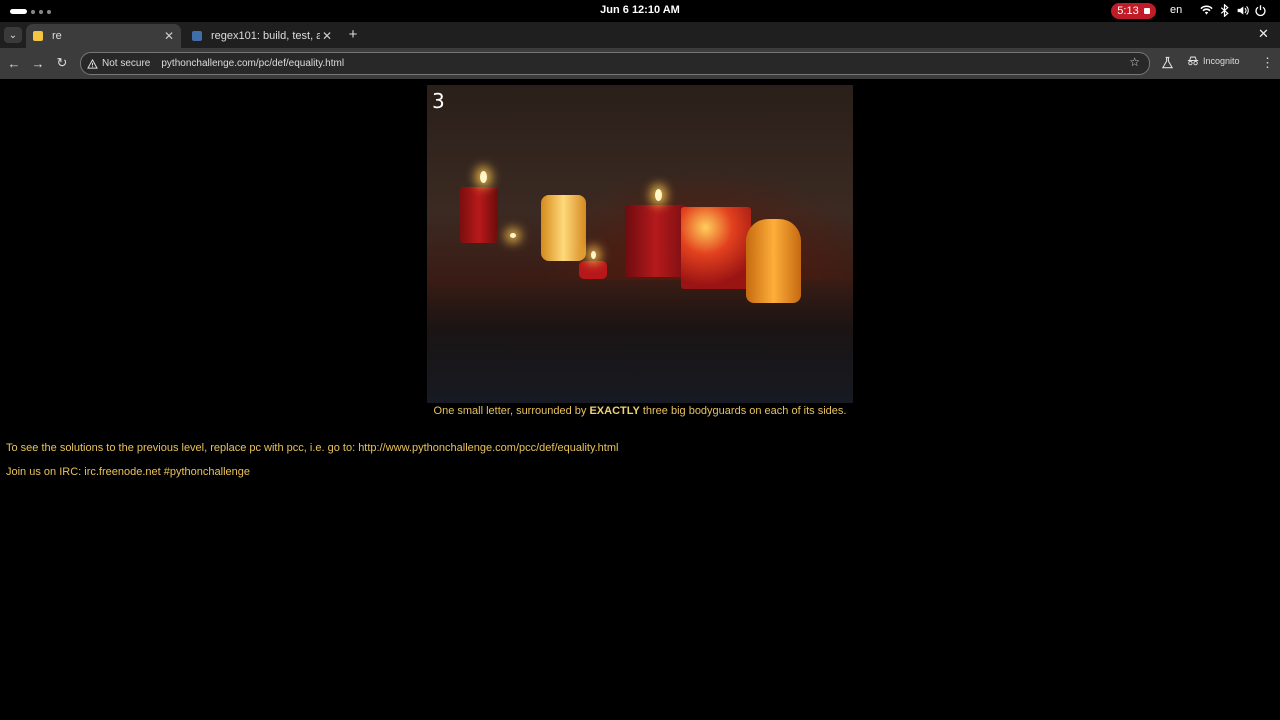 This screenshot has width=1280, height=720. I want to click on bookmark-star-icon: ☆, so click(1134, 62).